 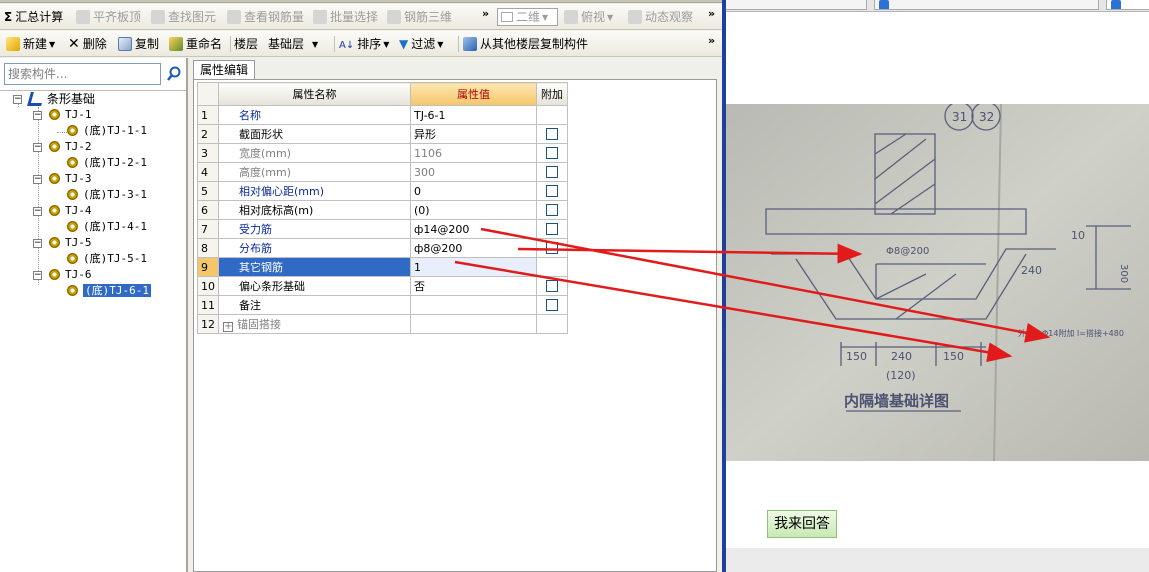 What do you see at coordinates (107, 163) in the screenshot?
I see `tree-item-tj2-1: (底)TJ-2-1` at bounding box center [107, 163].